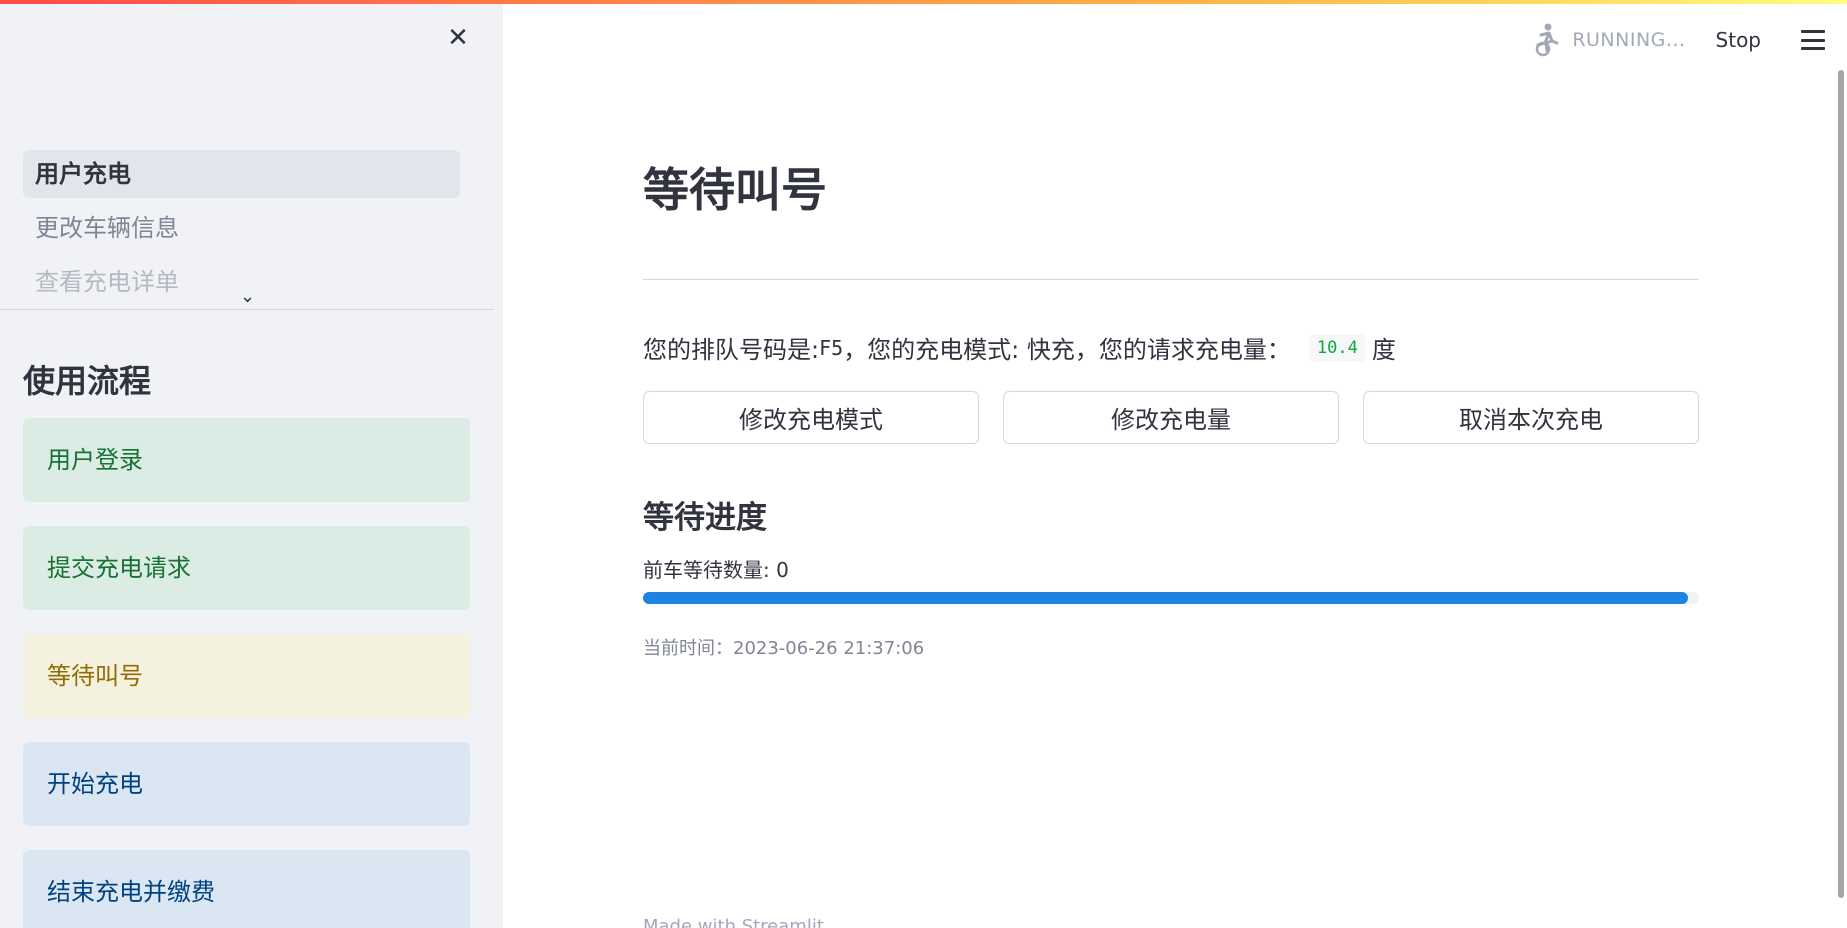 The width and height of the screenshot is (1847, 928). Describe the element at coordinates (87, 381) in the screenshot. I see `flow-title: 使用流程` at that location.